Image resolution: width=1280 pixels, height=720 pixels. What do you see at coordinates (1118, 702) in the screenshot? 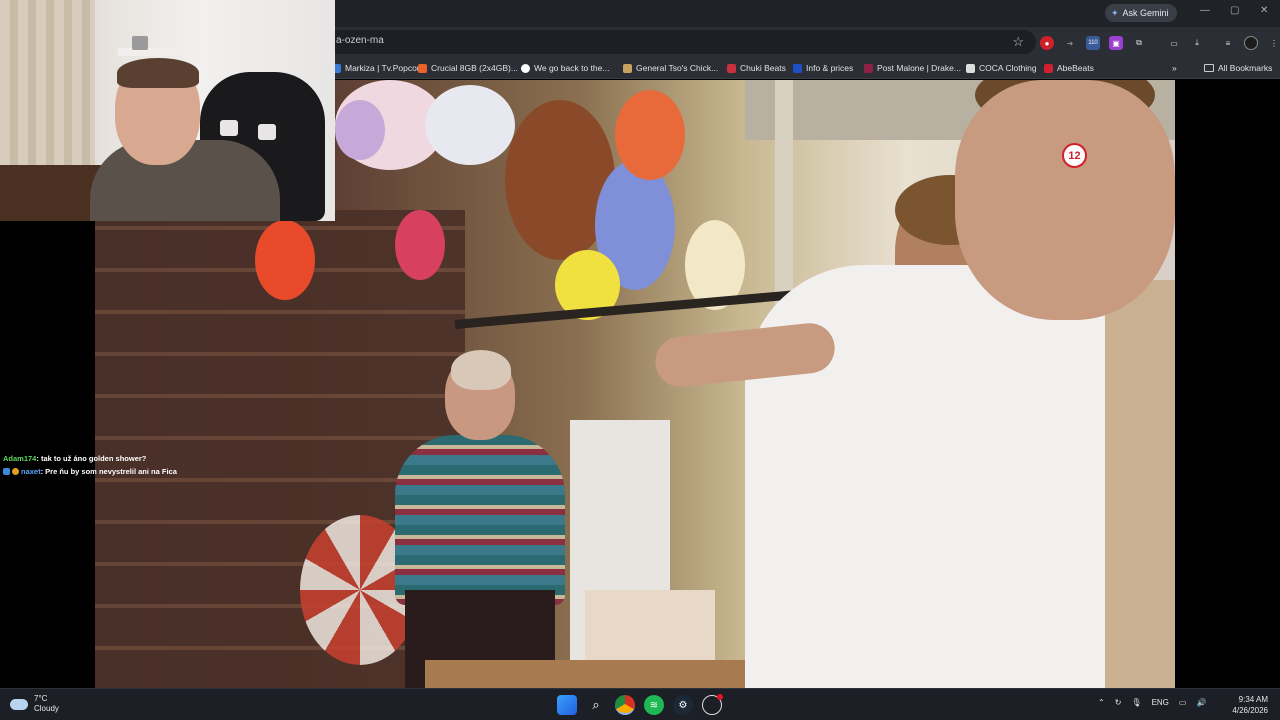
I see `refresh-icon: ↻` at bounding box center [1118, 702].